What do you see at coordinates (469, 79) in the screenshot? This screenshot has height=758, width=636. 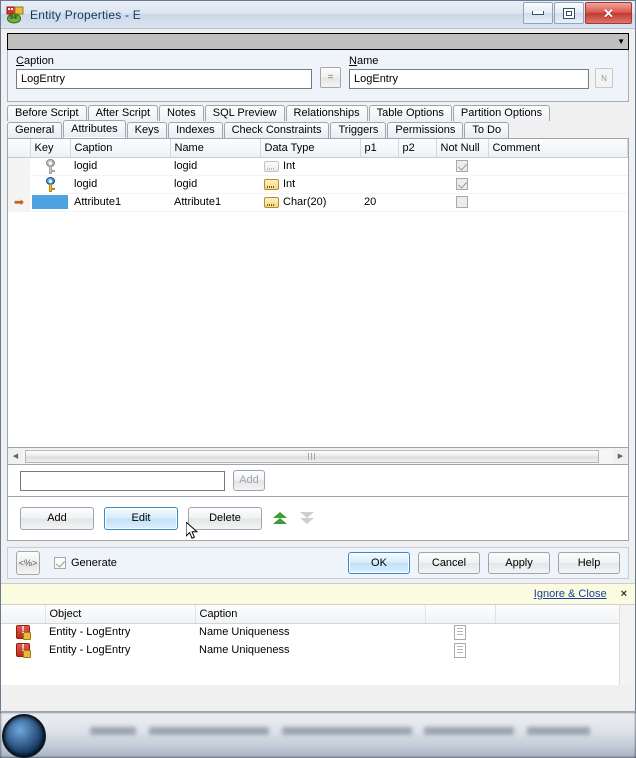 I see `name-input` at bounding box center [469, 79].